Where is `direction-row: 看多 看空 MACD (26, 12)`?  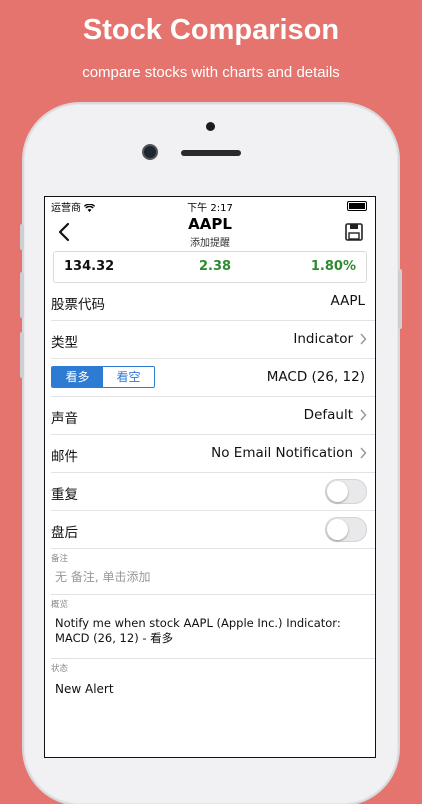 direction-row: 看多 看空 MACD (26, 12) is located at coordinates (213, 378).